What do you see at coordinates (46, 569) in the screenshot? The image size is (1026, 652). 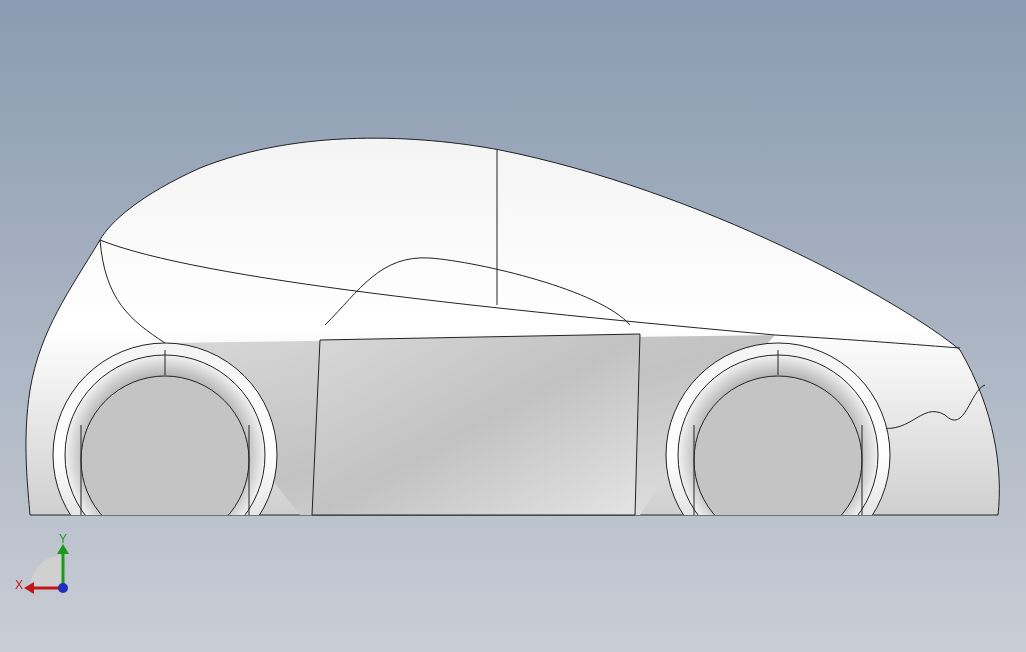 I see `axis-triad-drawing` at bounding box center [46, 569].